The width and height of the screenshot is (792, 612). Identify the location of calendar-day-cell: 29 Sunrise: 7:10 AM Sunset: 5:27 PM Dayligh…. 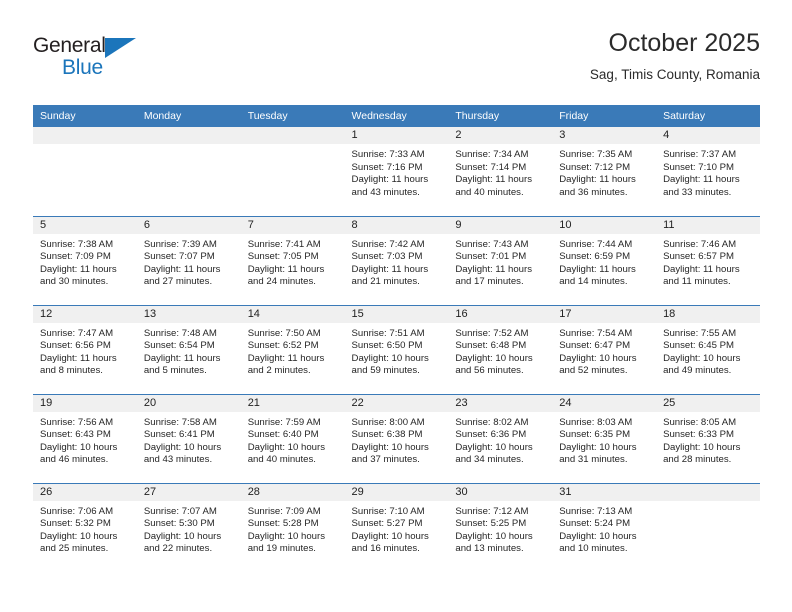
(396, 527).